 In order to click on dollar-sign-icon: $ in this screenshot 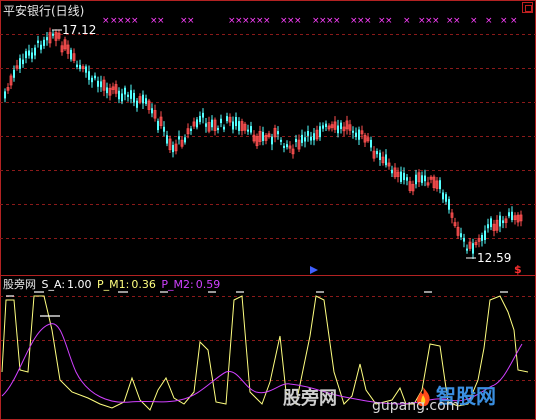, I will do `click(518, 269)`.